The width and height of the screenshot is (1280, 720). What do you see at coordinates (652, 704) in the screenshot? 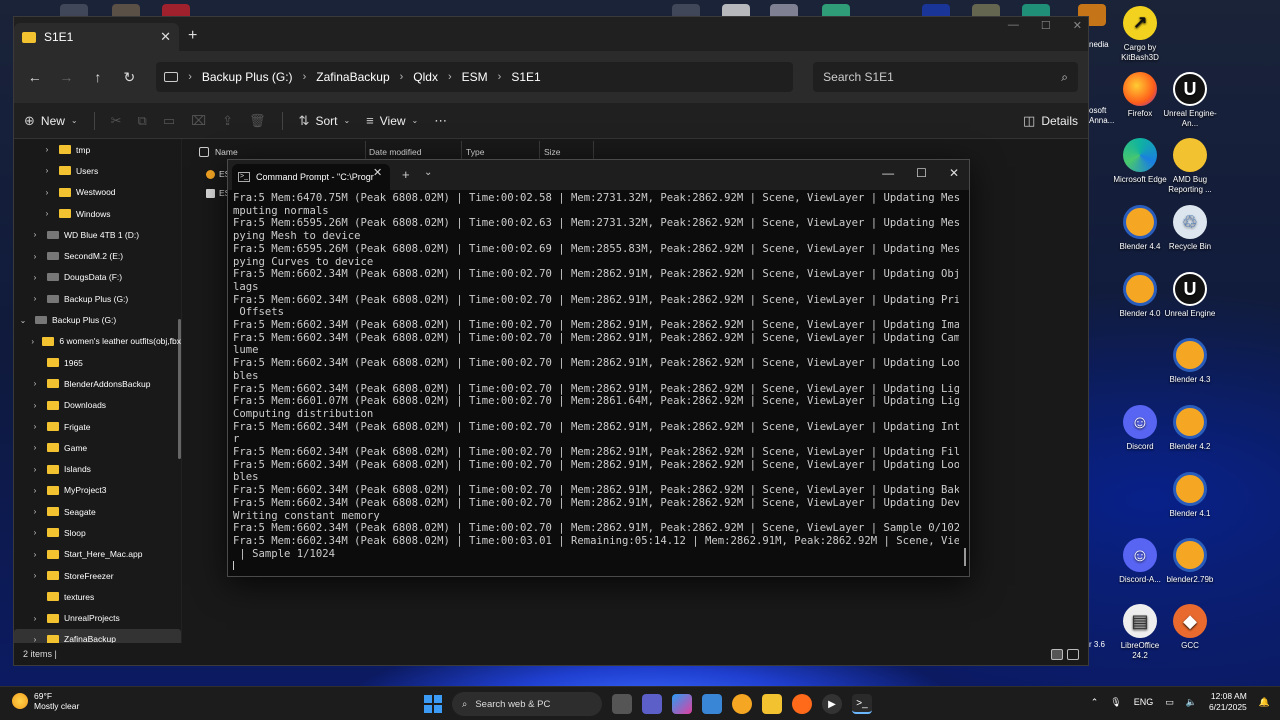
I see `teams-icon` at bounding box center [652, 704].